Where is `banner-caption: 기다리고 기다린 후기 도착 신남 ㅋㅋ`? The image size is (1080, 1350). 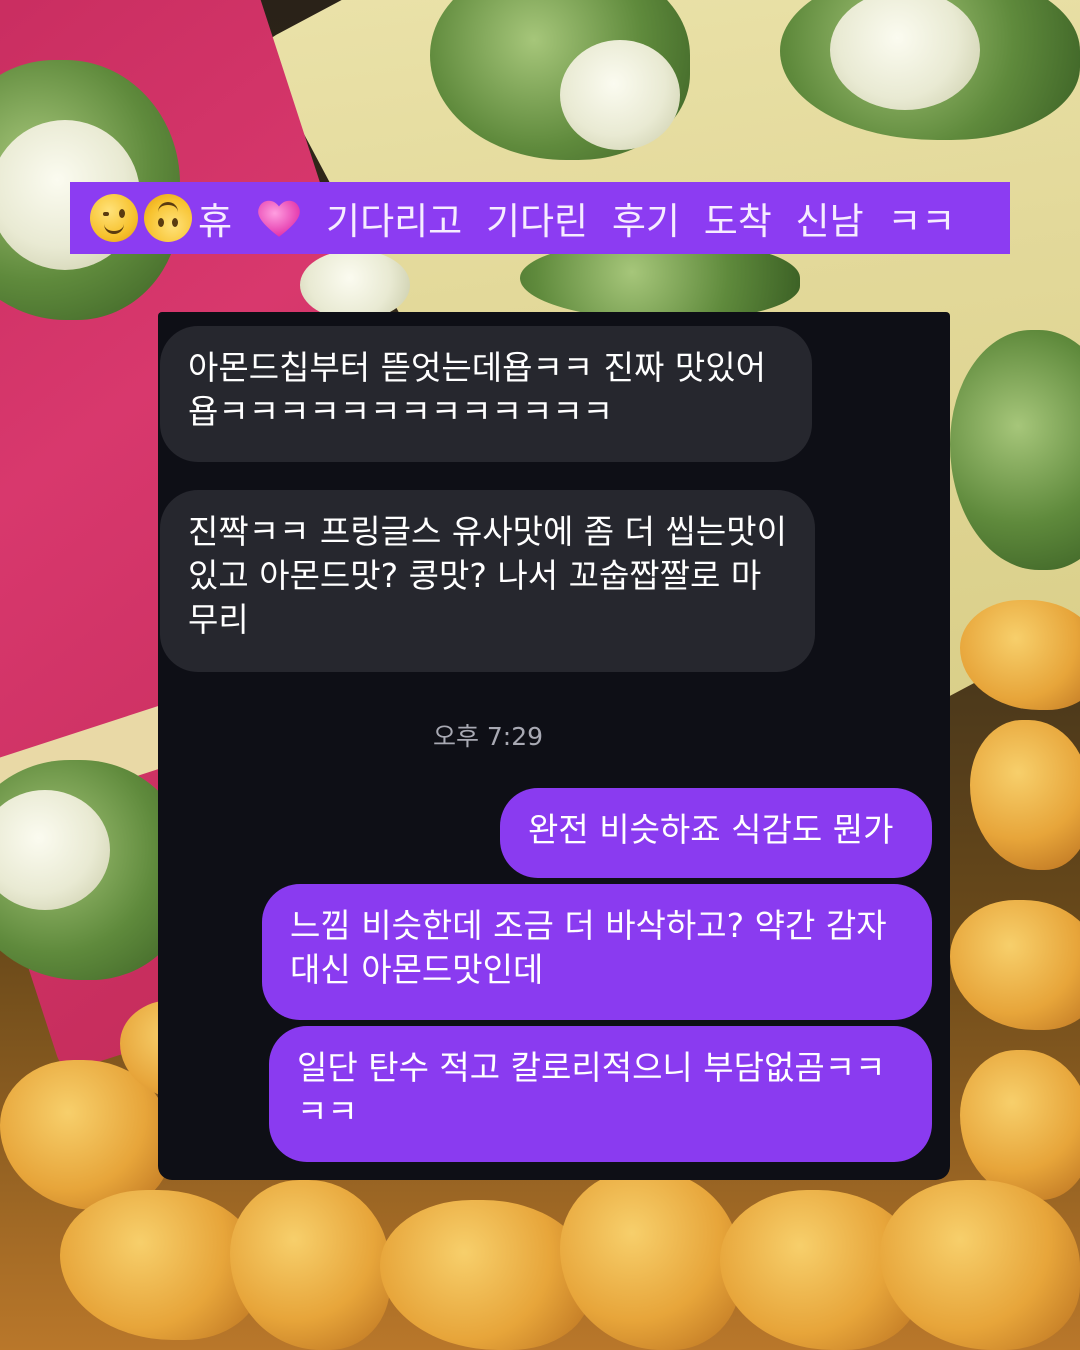 banner-caption: 기다리고 기다린 후기 도착 신남 ㅋㅋ is located at coordinates (641, 221).